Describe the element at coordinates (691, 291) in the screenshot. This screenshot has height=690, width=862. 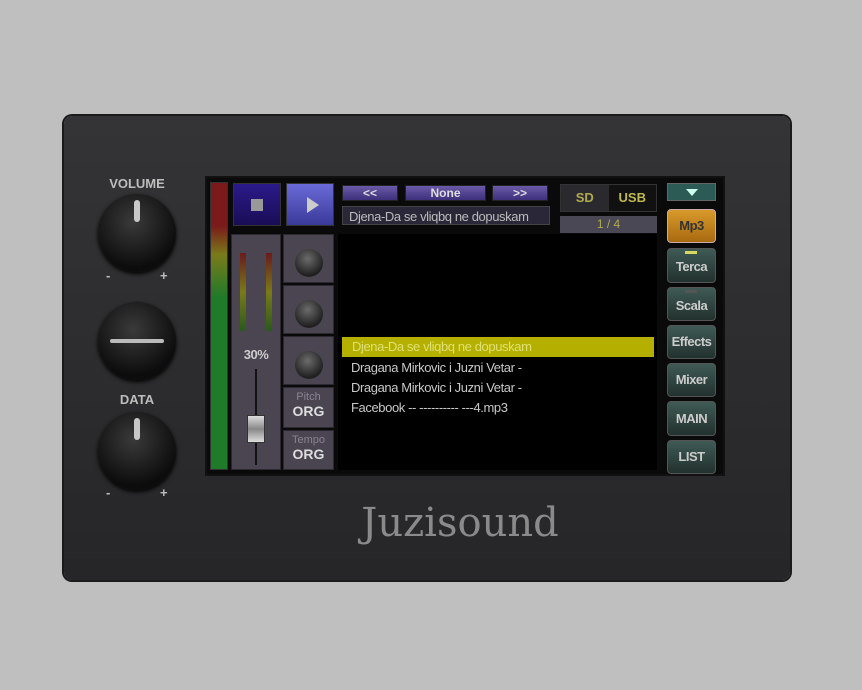
I see `scala-indicator` at that location.